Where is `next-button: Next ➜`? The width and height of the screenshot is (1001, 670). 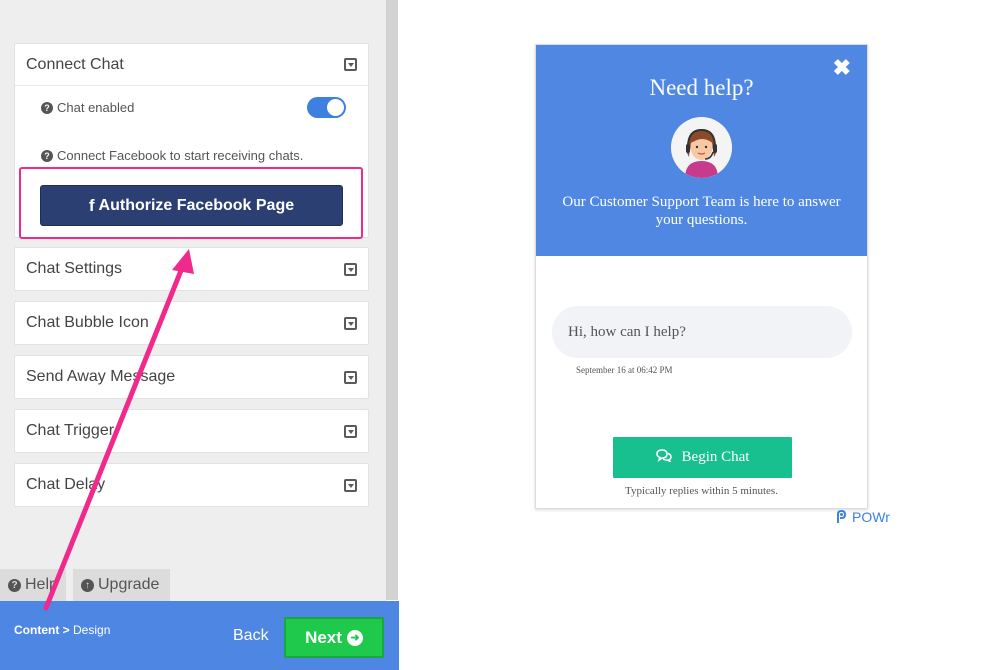
next-button: Next ➜ is located at coordinates (334, 637).